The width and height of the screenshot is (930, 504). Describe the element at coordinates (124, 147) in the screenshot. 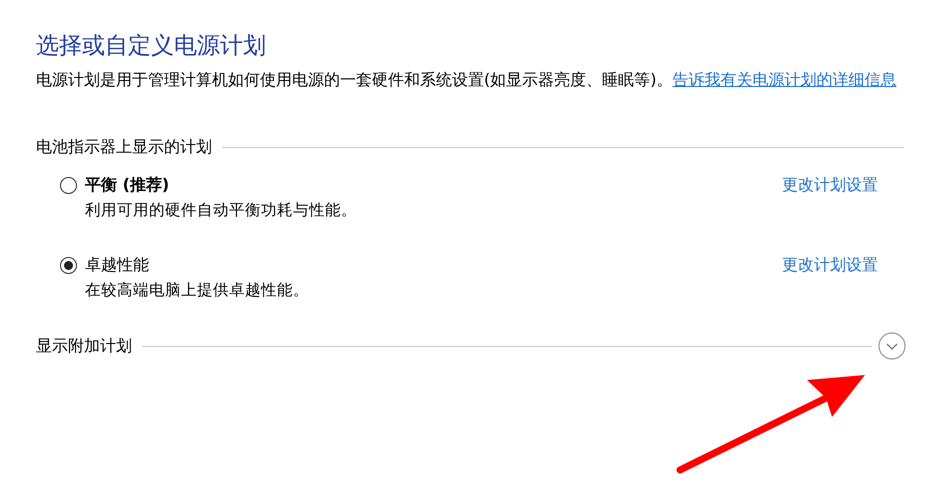

I see `section-title: 电池指示器上显示的计划` at that location.